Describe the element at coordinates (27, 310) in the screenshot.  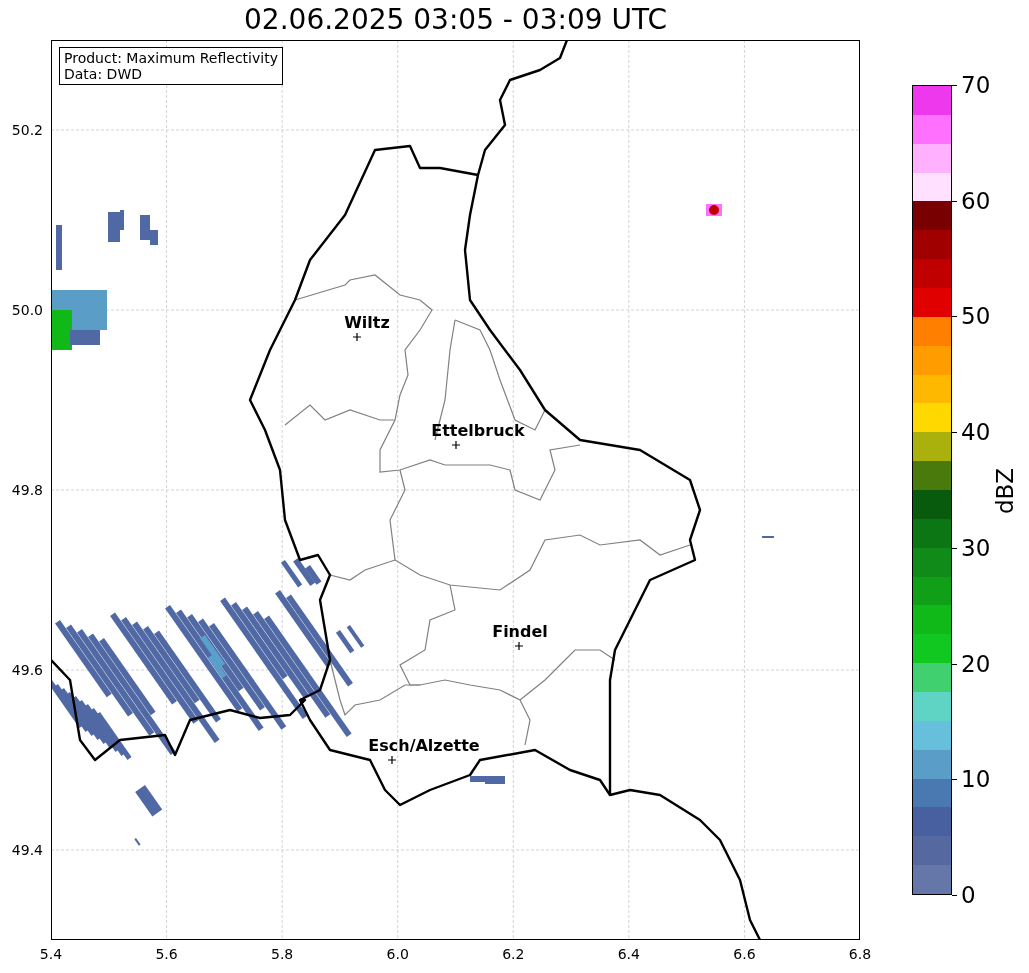
I see `axis-tick-label: 50.0` at that location.